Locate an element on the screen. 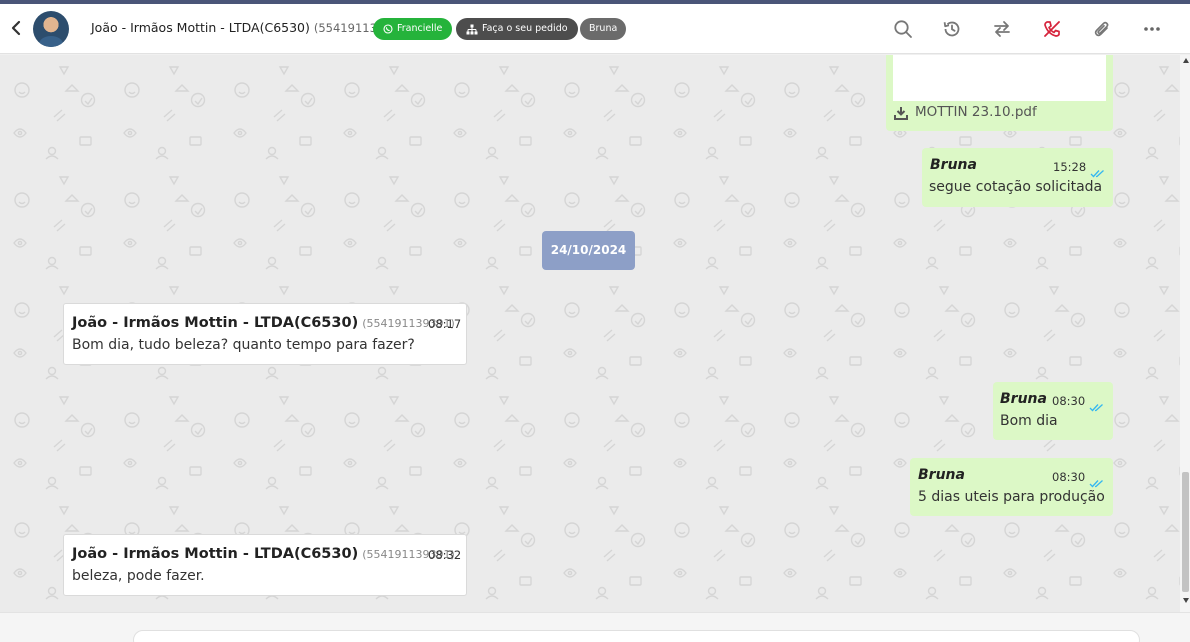 This screenshot has height=642, width=1190. message-time: 15:28 is located at coordinates (1070, 167).